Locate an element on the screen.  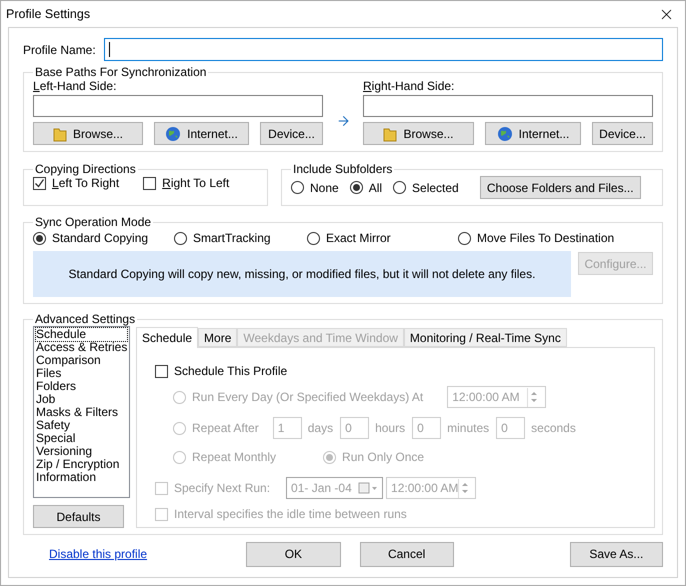
subfolder-radio: All is located at coordinates (366, 187).